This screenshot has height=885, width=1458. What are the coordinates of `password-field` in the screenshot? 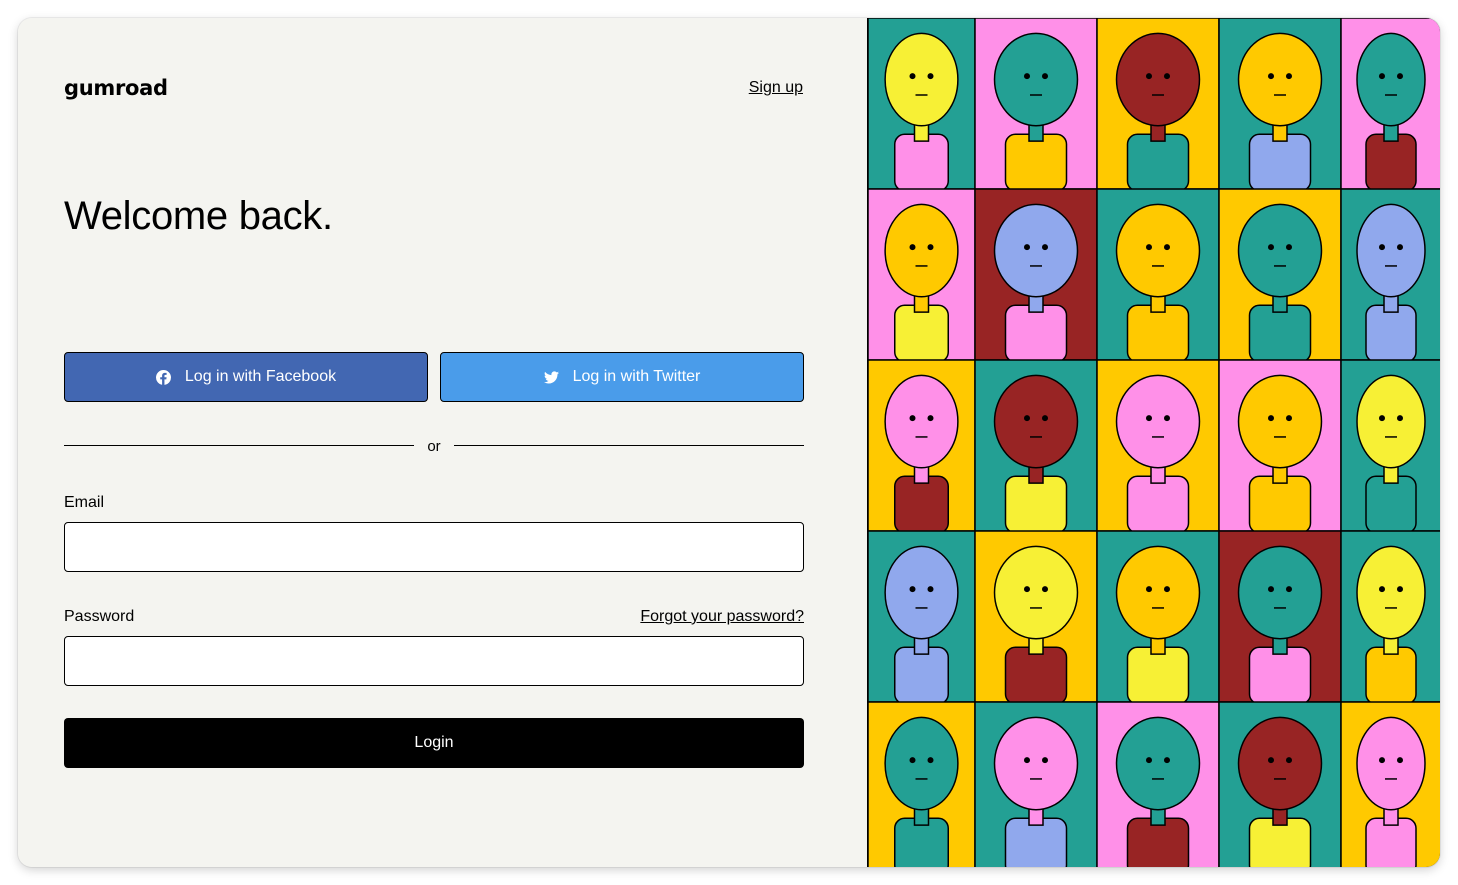 It's located at (434, 661).